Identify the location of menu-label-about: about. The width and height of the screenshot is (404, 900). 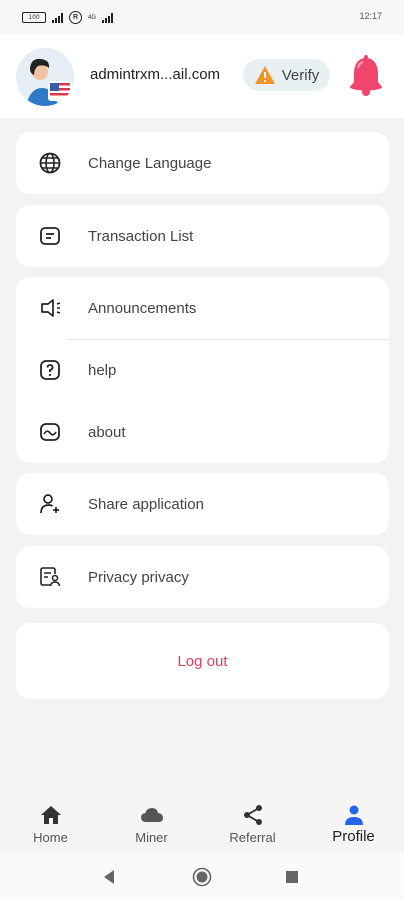
(107, 432).